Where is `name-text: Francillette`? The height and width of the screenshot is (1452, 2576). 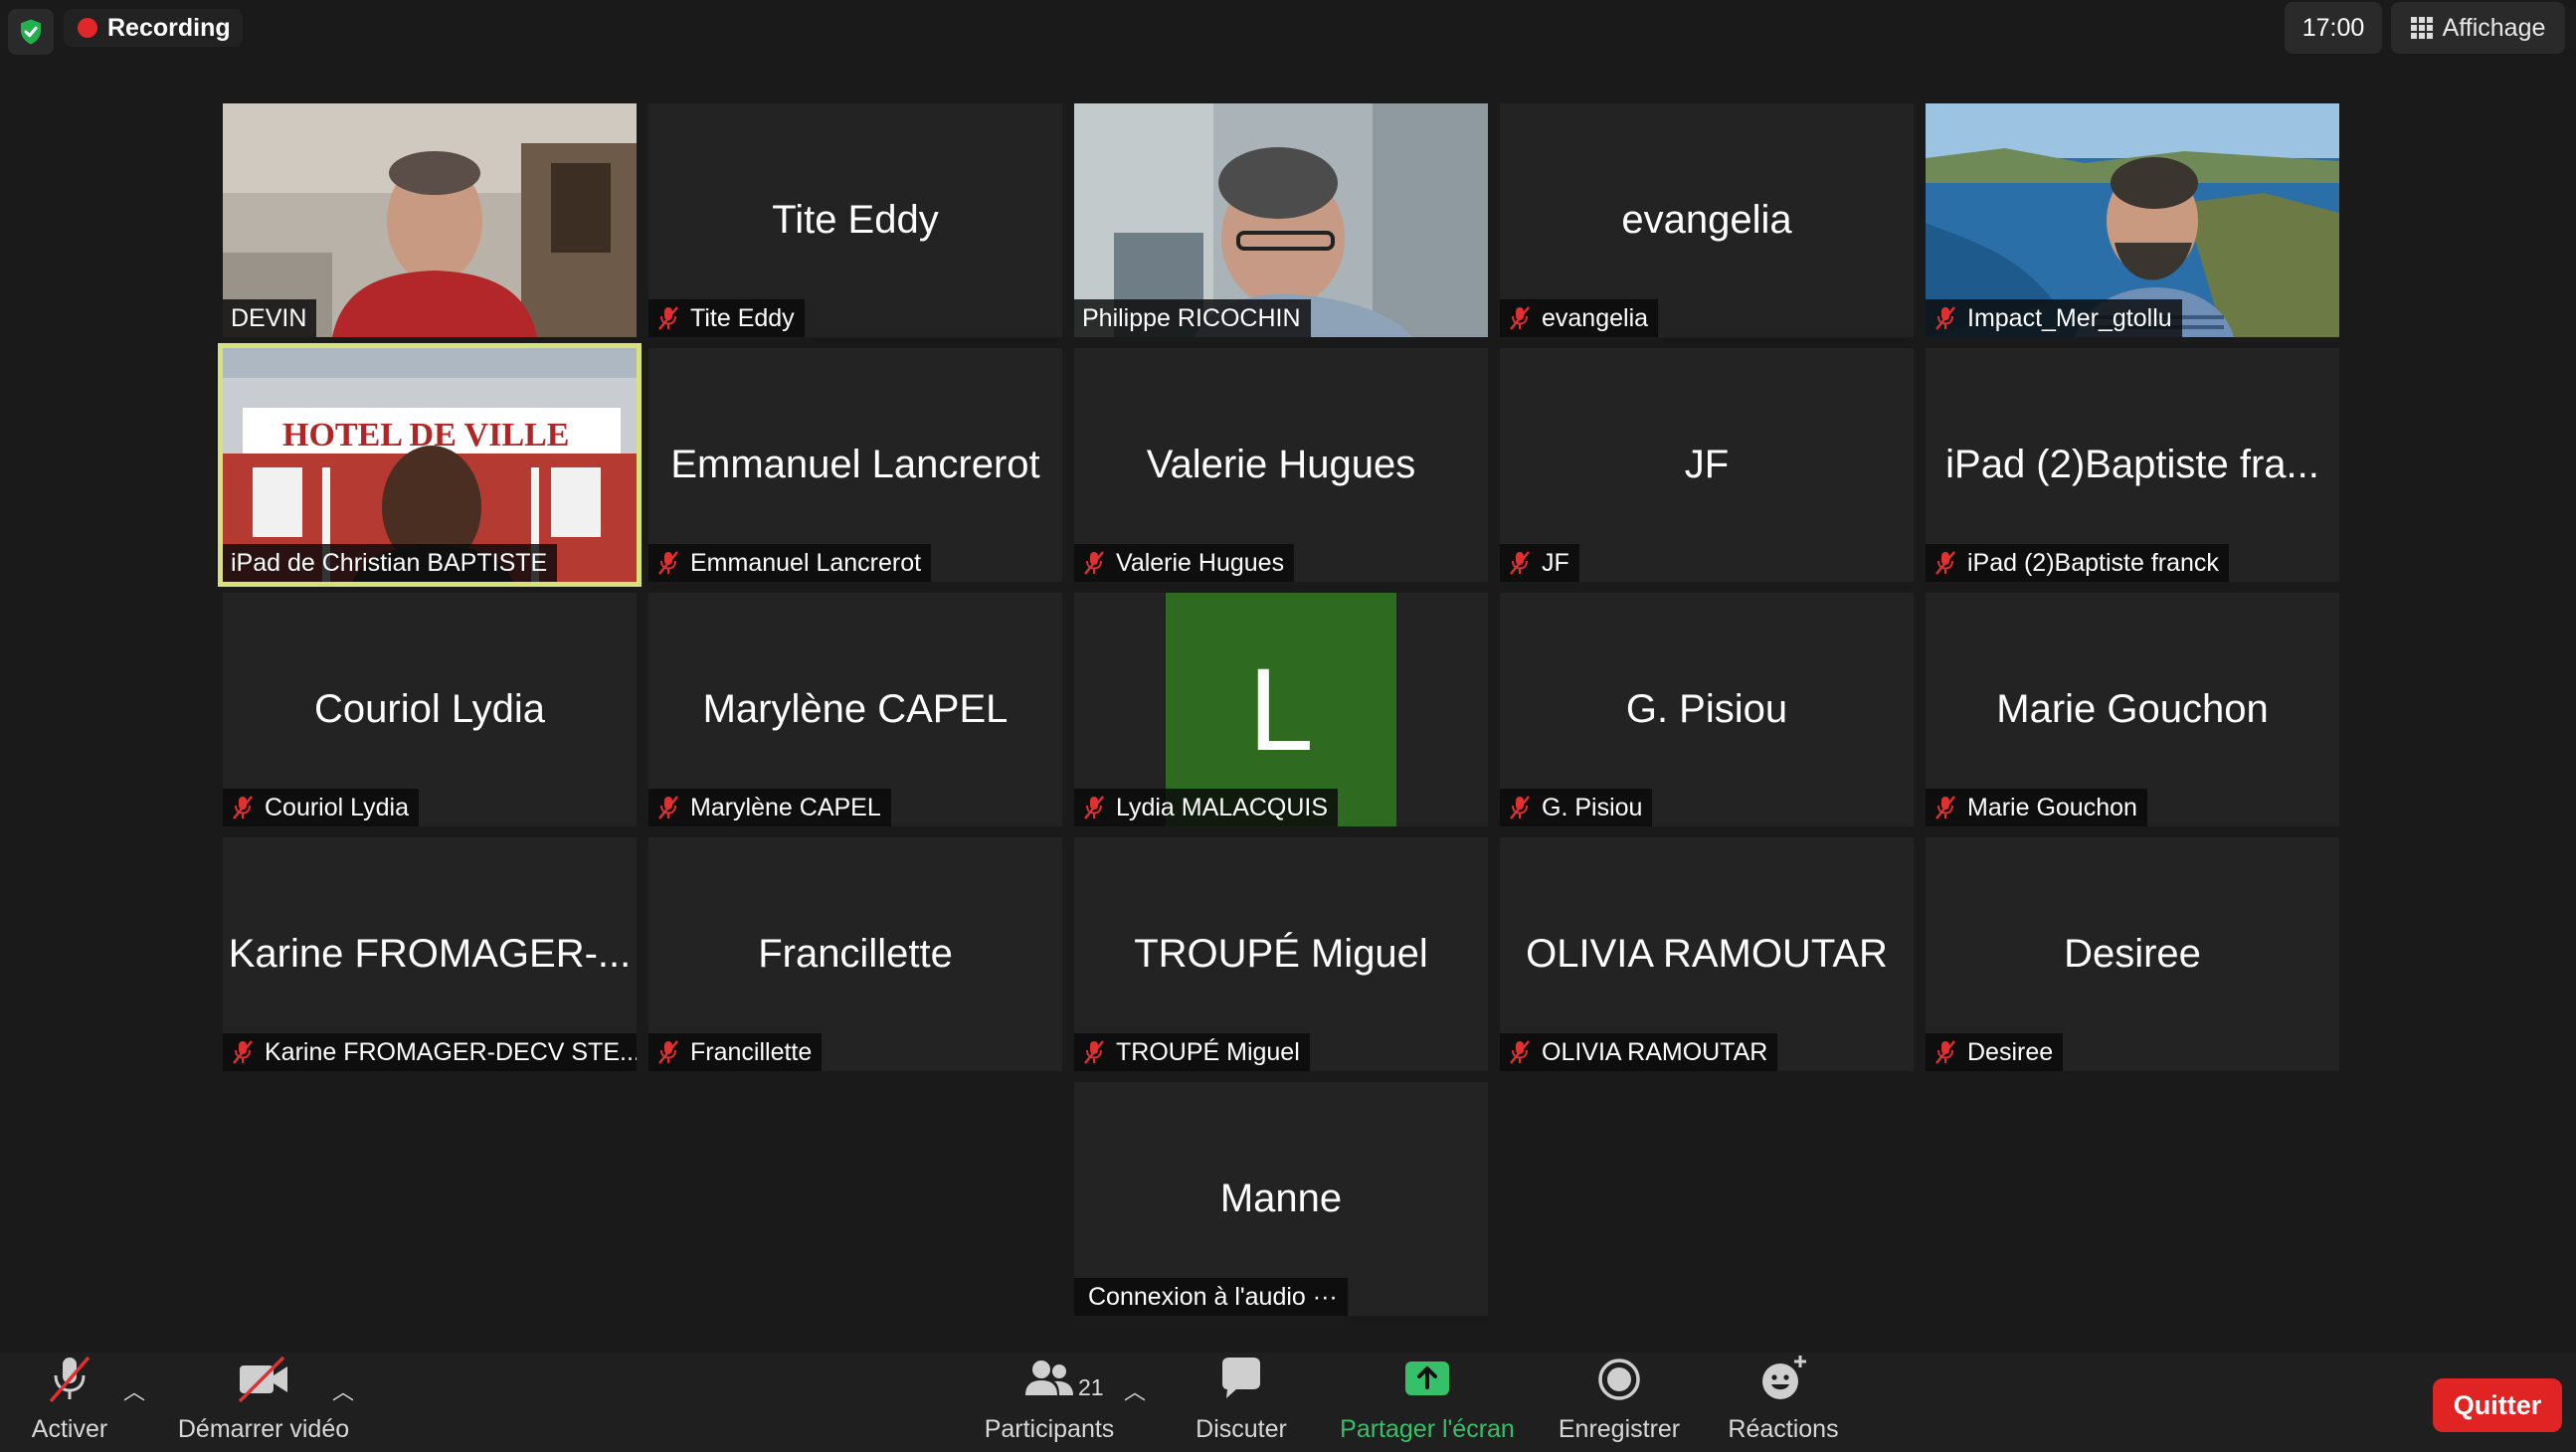
name-text: Francillette is located at coordinates (751, 1052).